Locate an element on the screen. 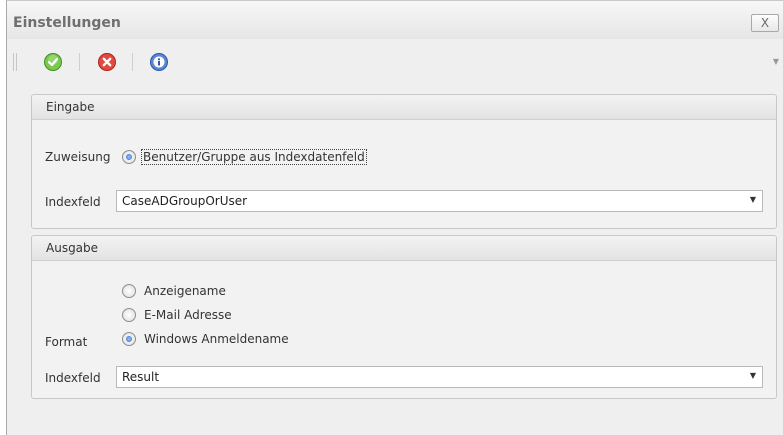 The height and width of the screenshot is (435, 783). cancel-button is located at coordinates (107, 62).